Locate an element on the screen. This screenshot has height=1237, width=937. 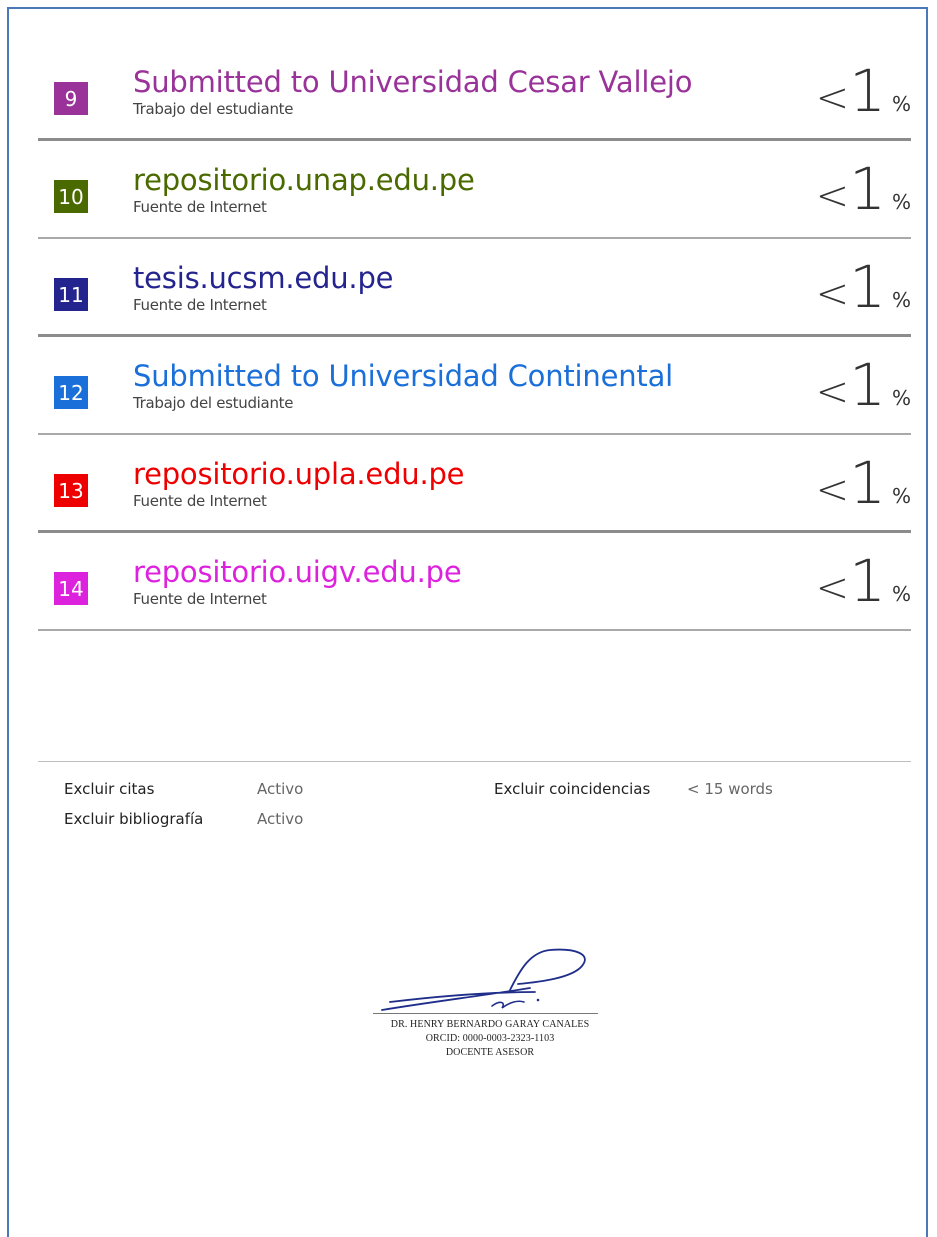
source-title: repositorio.uigv.edu.pe is located at coordinates (297, 572).